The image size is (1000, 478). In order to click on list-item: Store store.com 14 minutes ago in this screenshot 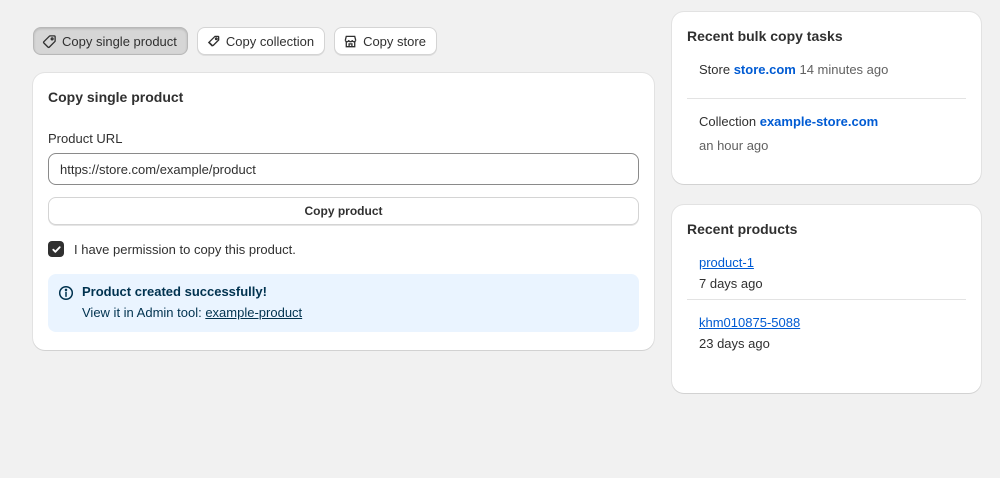, I will do `click(826, 80)`.